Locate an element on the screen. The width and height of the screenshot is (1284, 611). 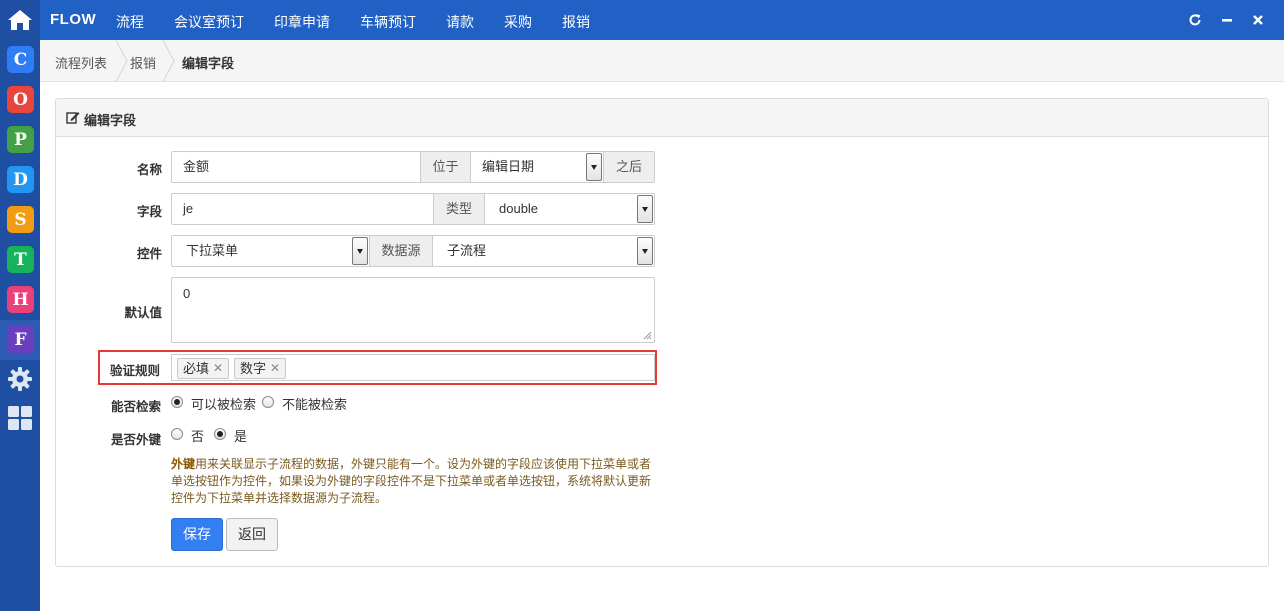
control-label: 控件 is located at coordinates (149, 254).